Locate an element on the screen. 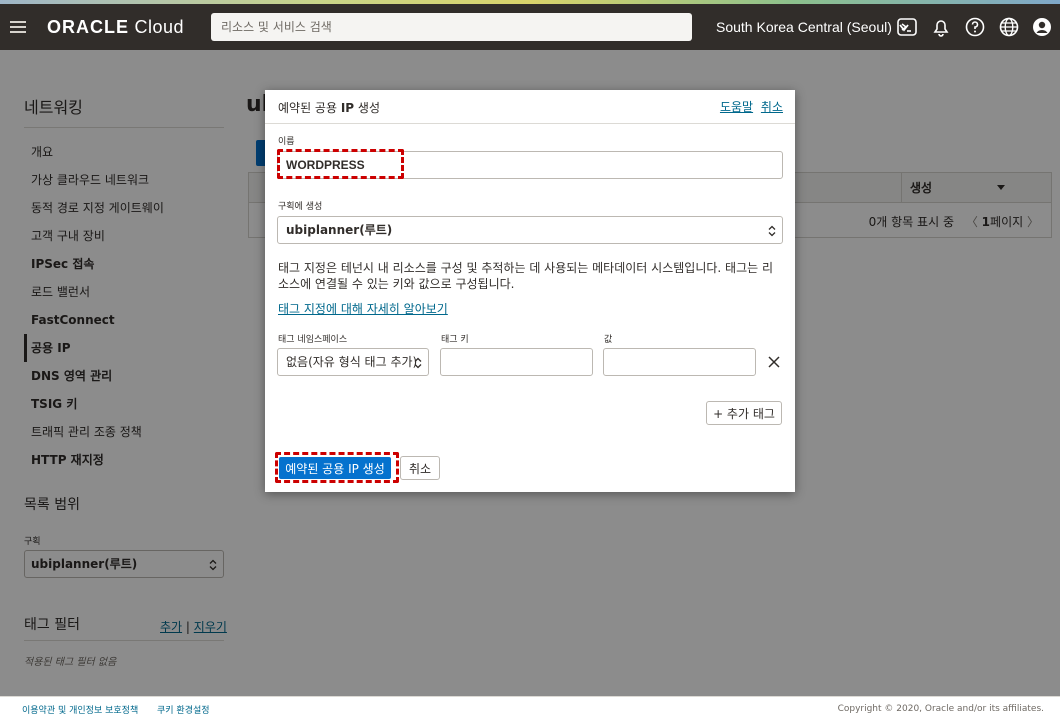 This screenshot has width=1060, height=720. name-input is located at coordinates (530, 165).